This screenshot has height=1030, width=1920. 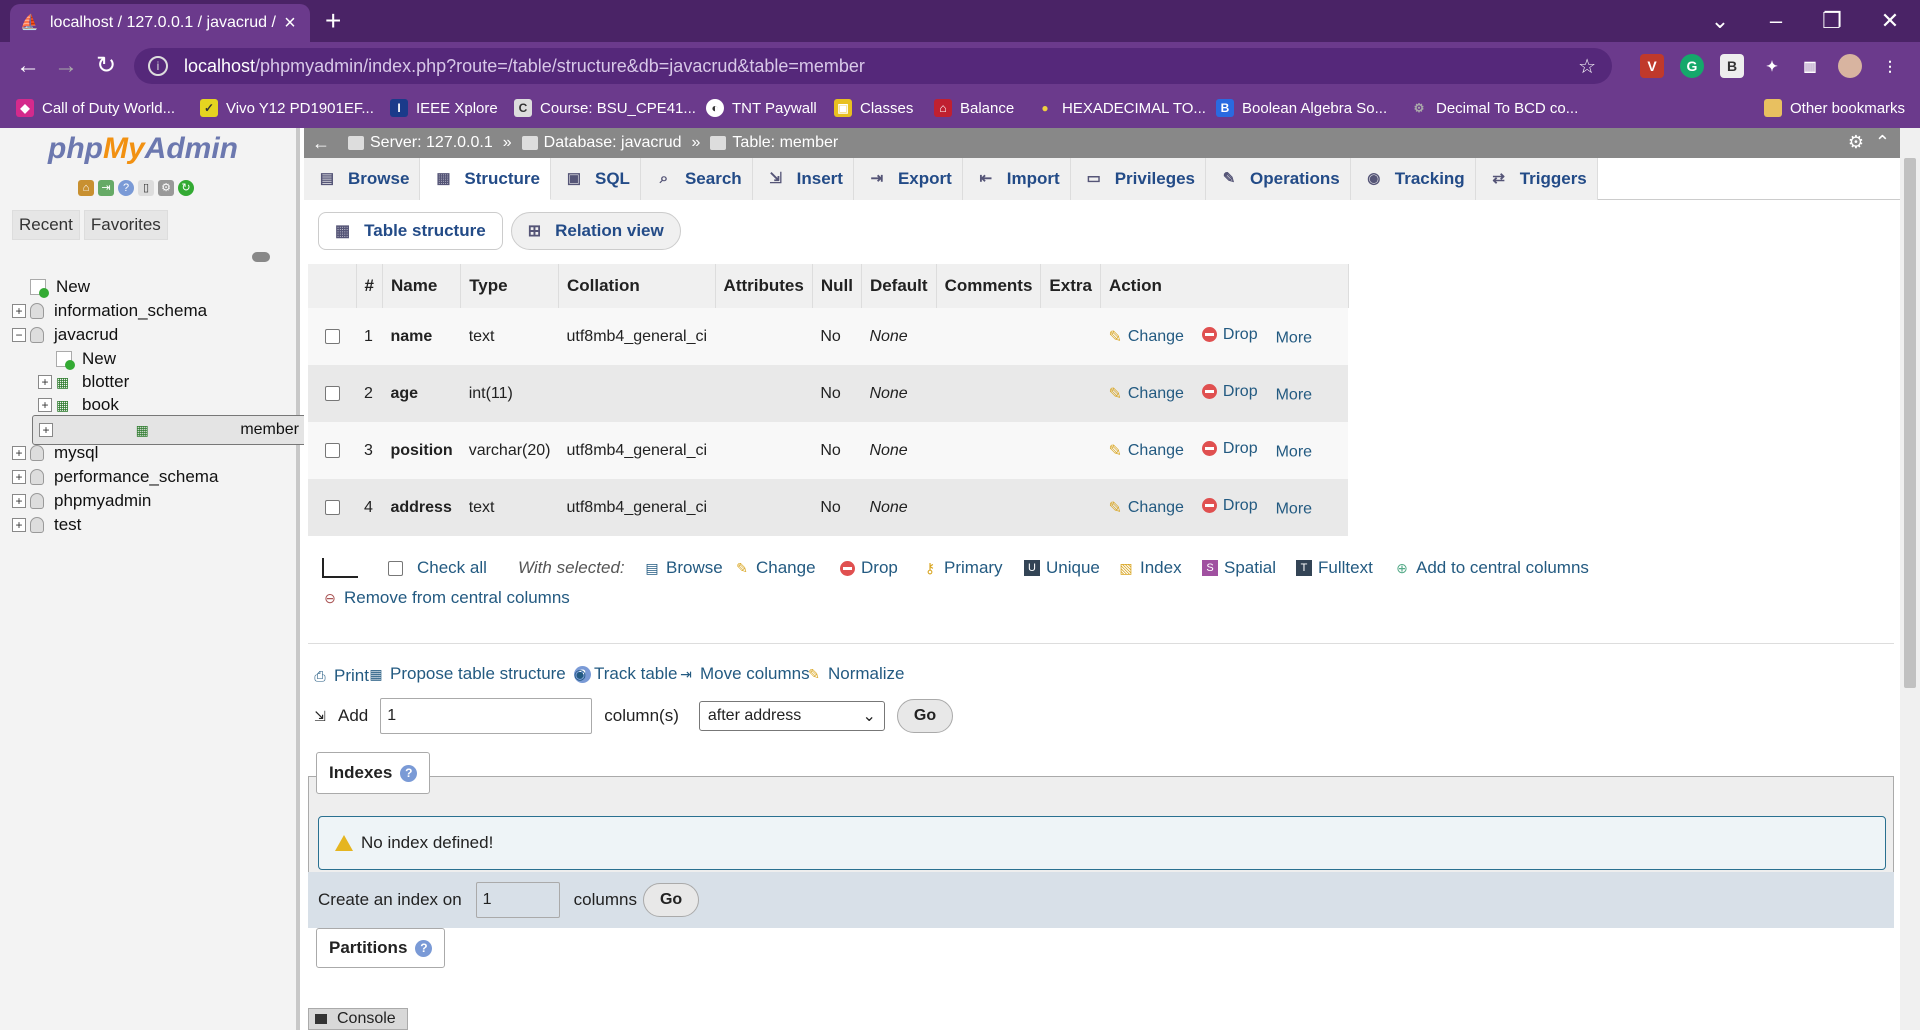 I want to click on menu-kebab-icon: ⋮, so click(x=1890, y=66).